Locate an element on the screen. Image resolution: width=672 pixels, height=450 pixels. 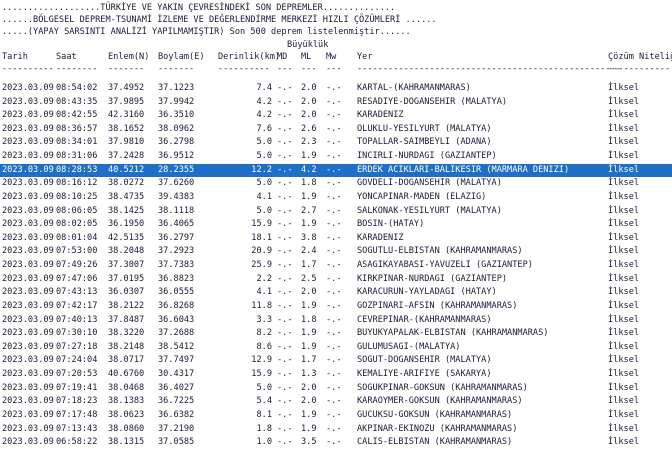
cell-lon: 30.4317 is located at coordinates (176, 374).